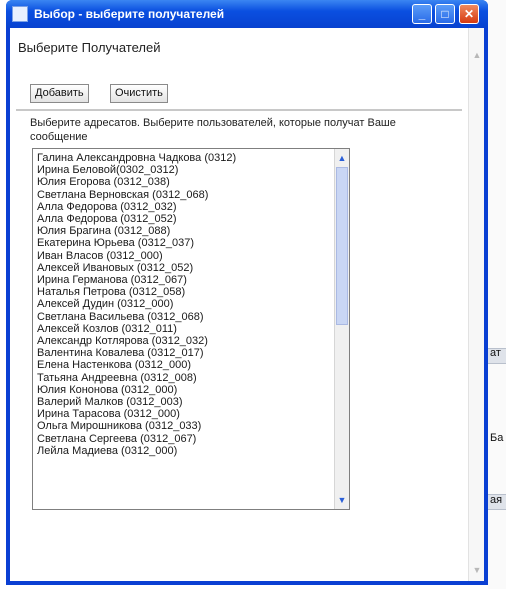 The width and height of the screenshot is (506, 589). What do you see at coordinates (476, 304) in the screenshot?
I see `window-scrollbar: ▲ ▼` at bounding box center [476, 304].